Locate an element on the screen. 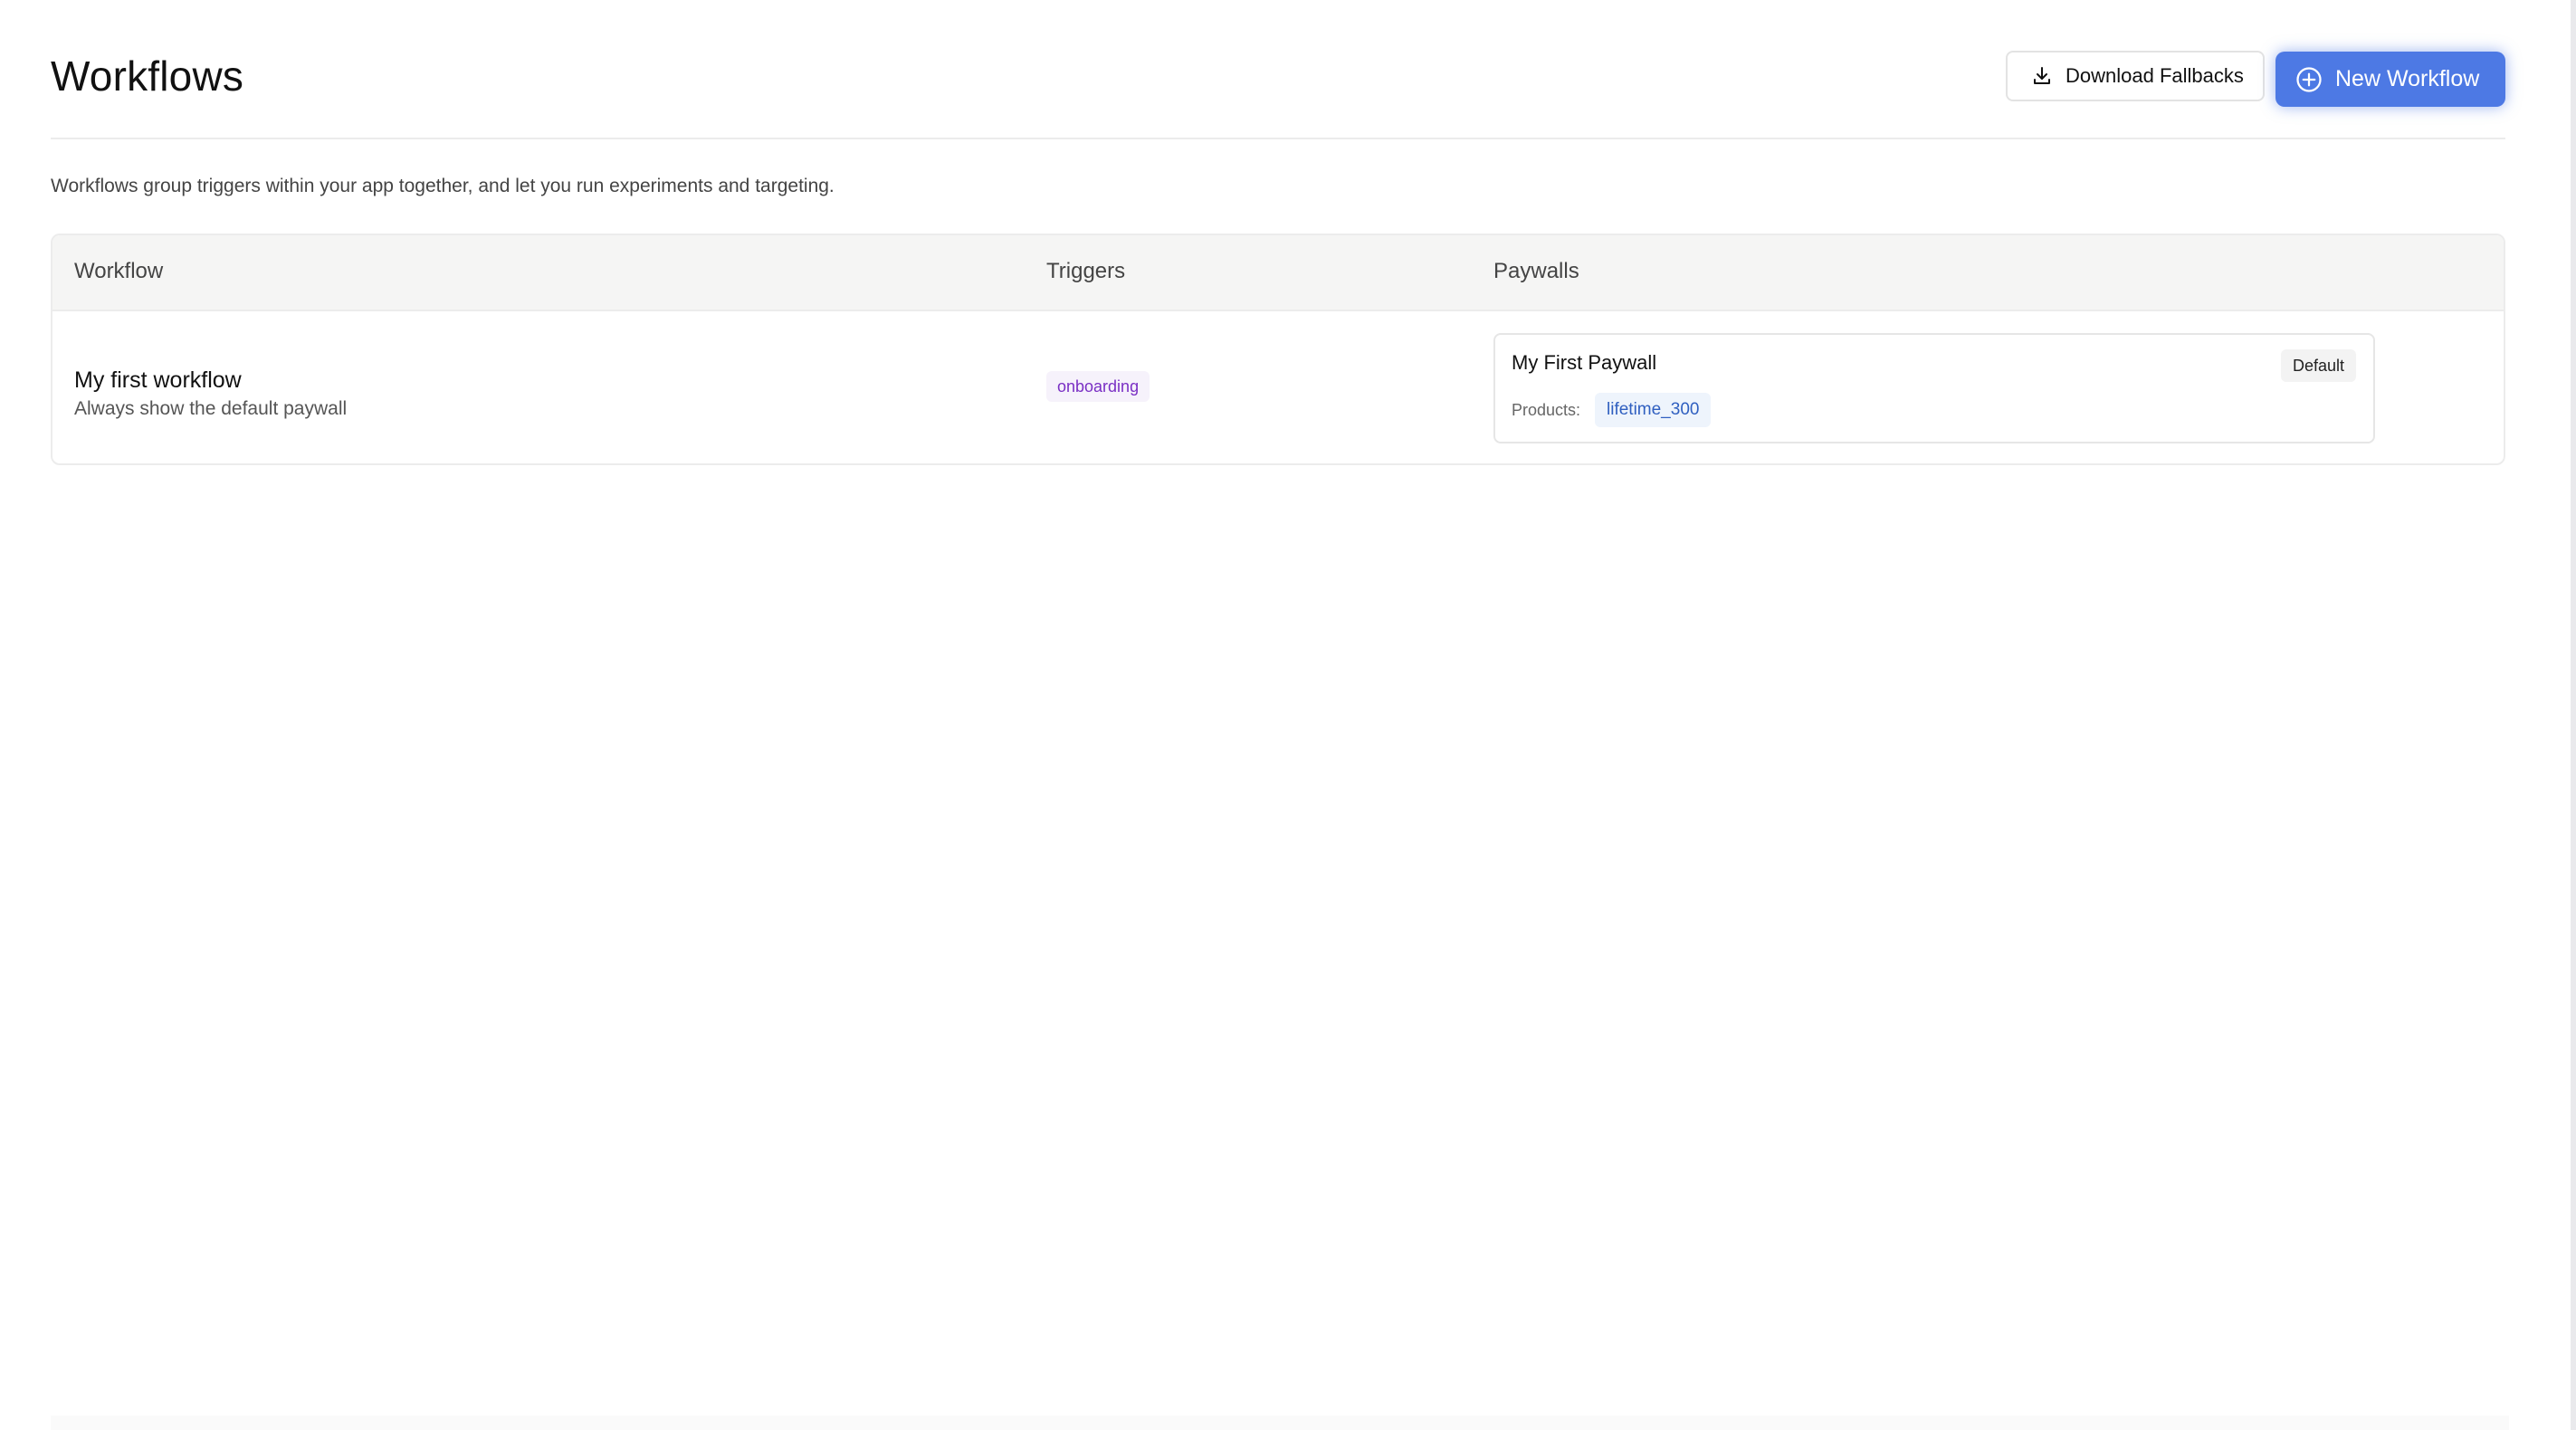 This screenshot has width=2576, height=1430. product-badge: lifetime_300 is located at coordinates (1653, 410).